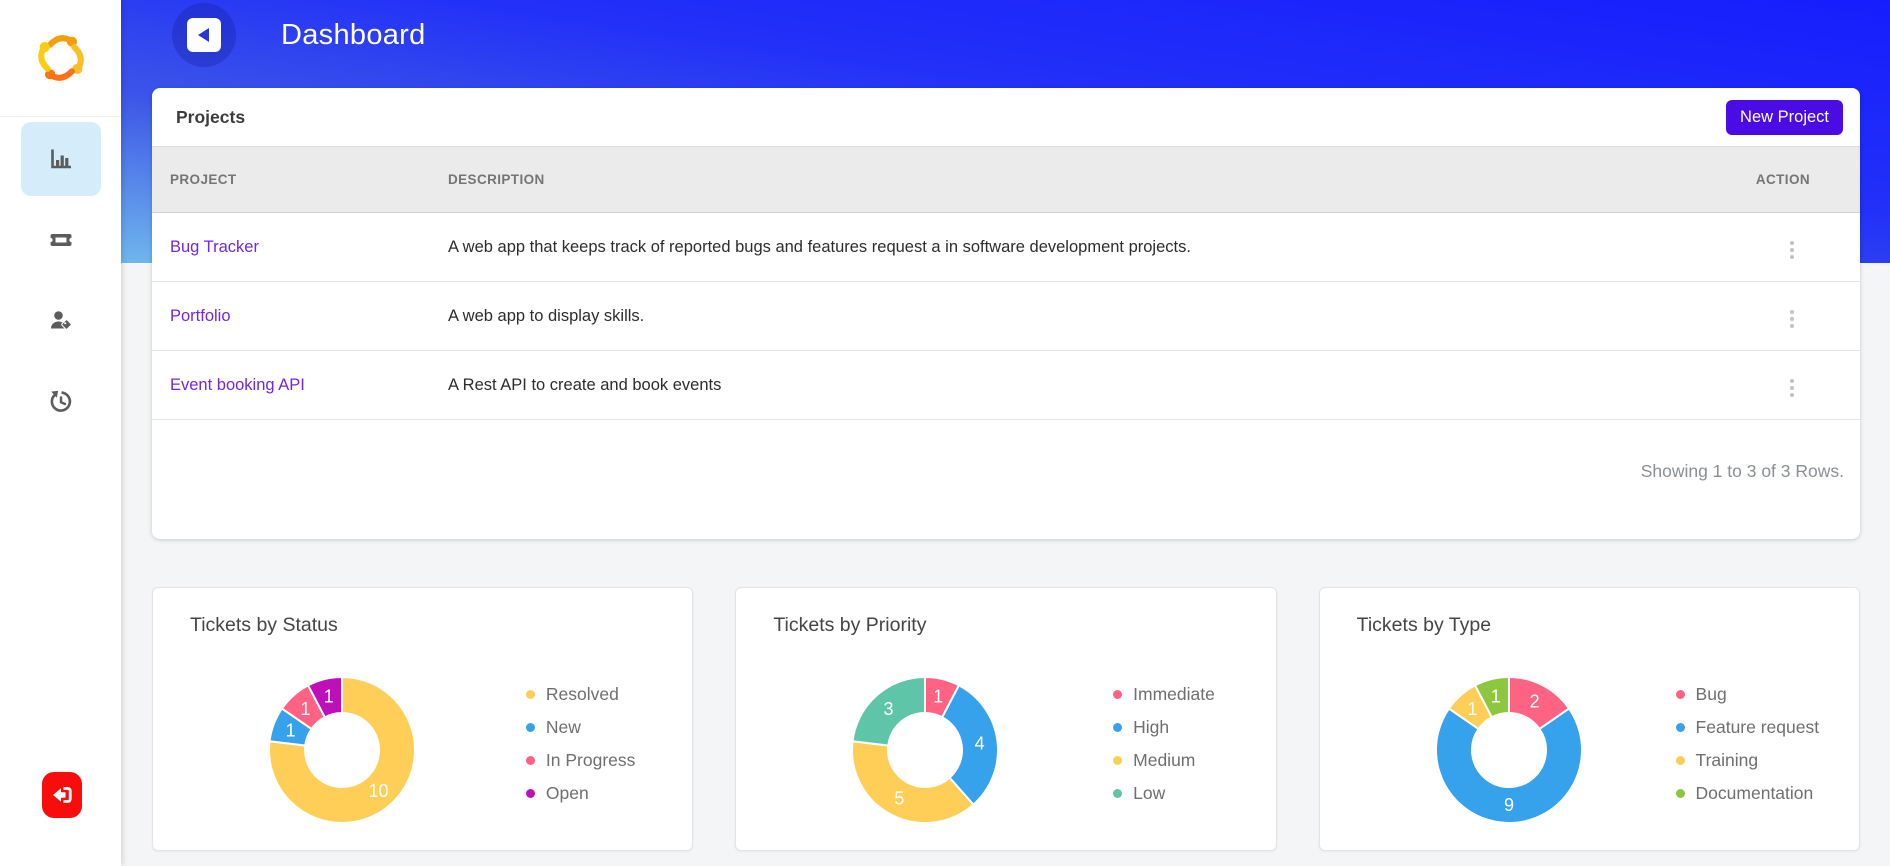  Describe the element at coordinates (1149, 793) in the screenshot. I see `legend-label: Low` at that location.